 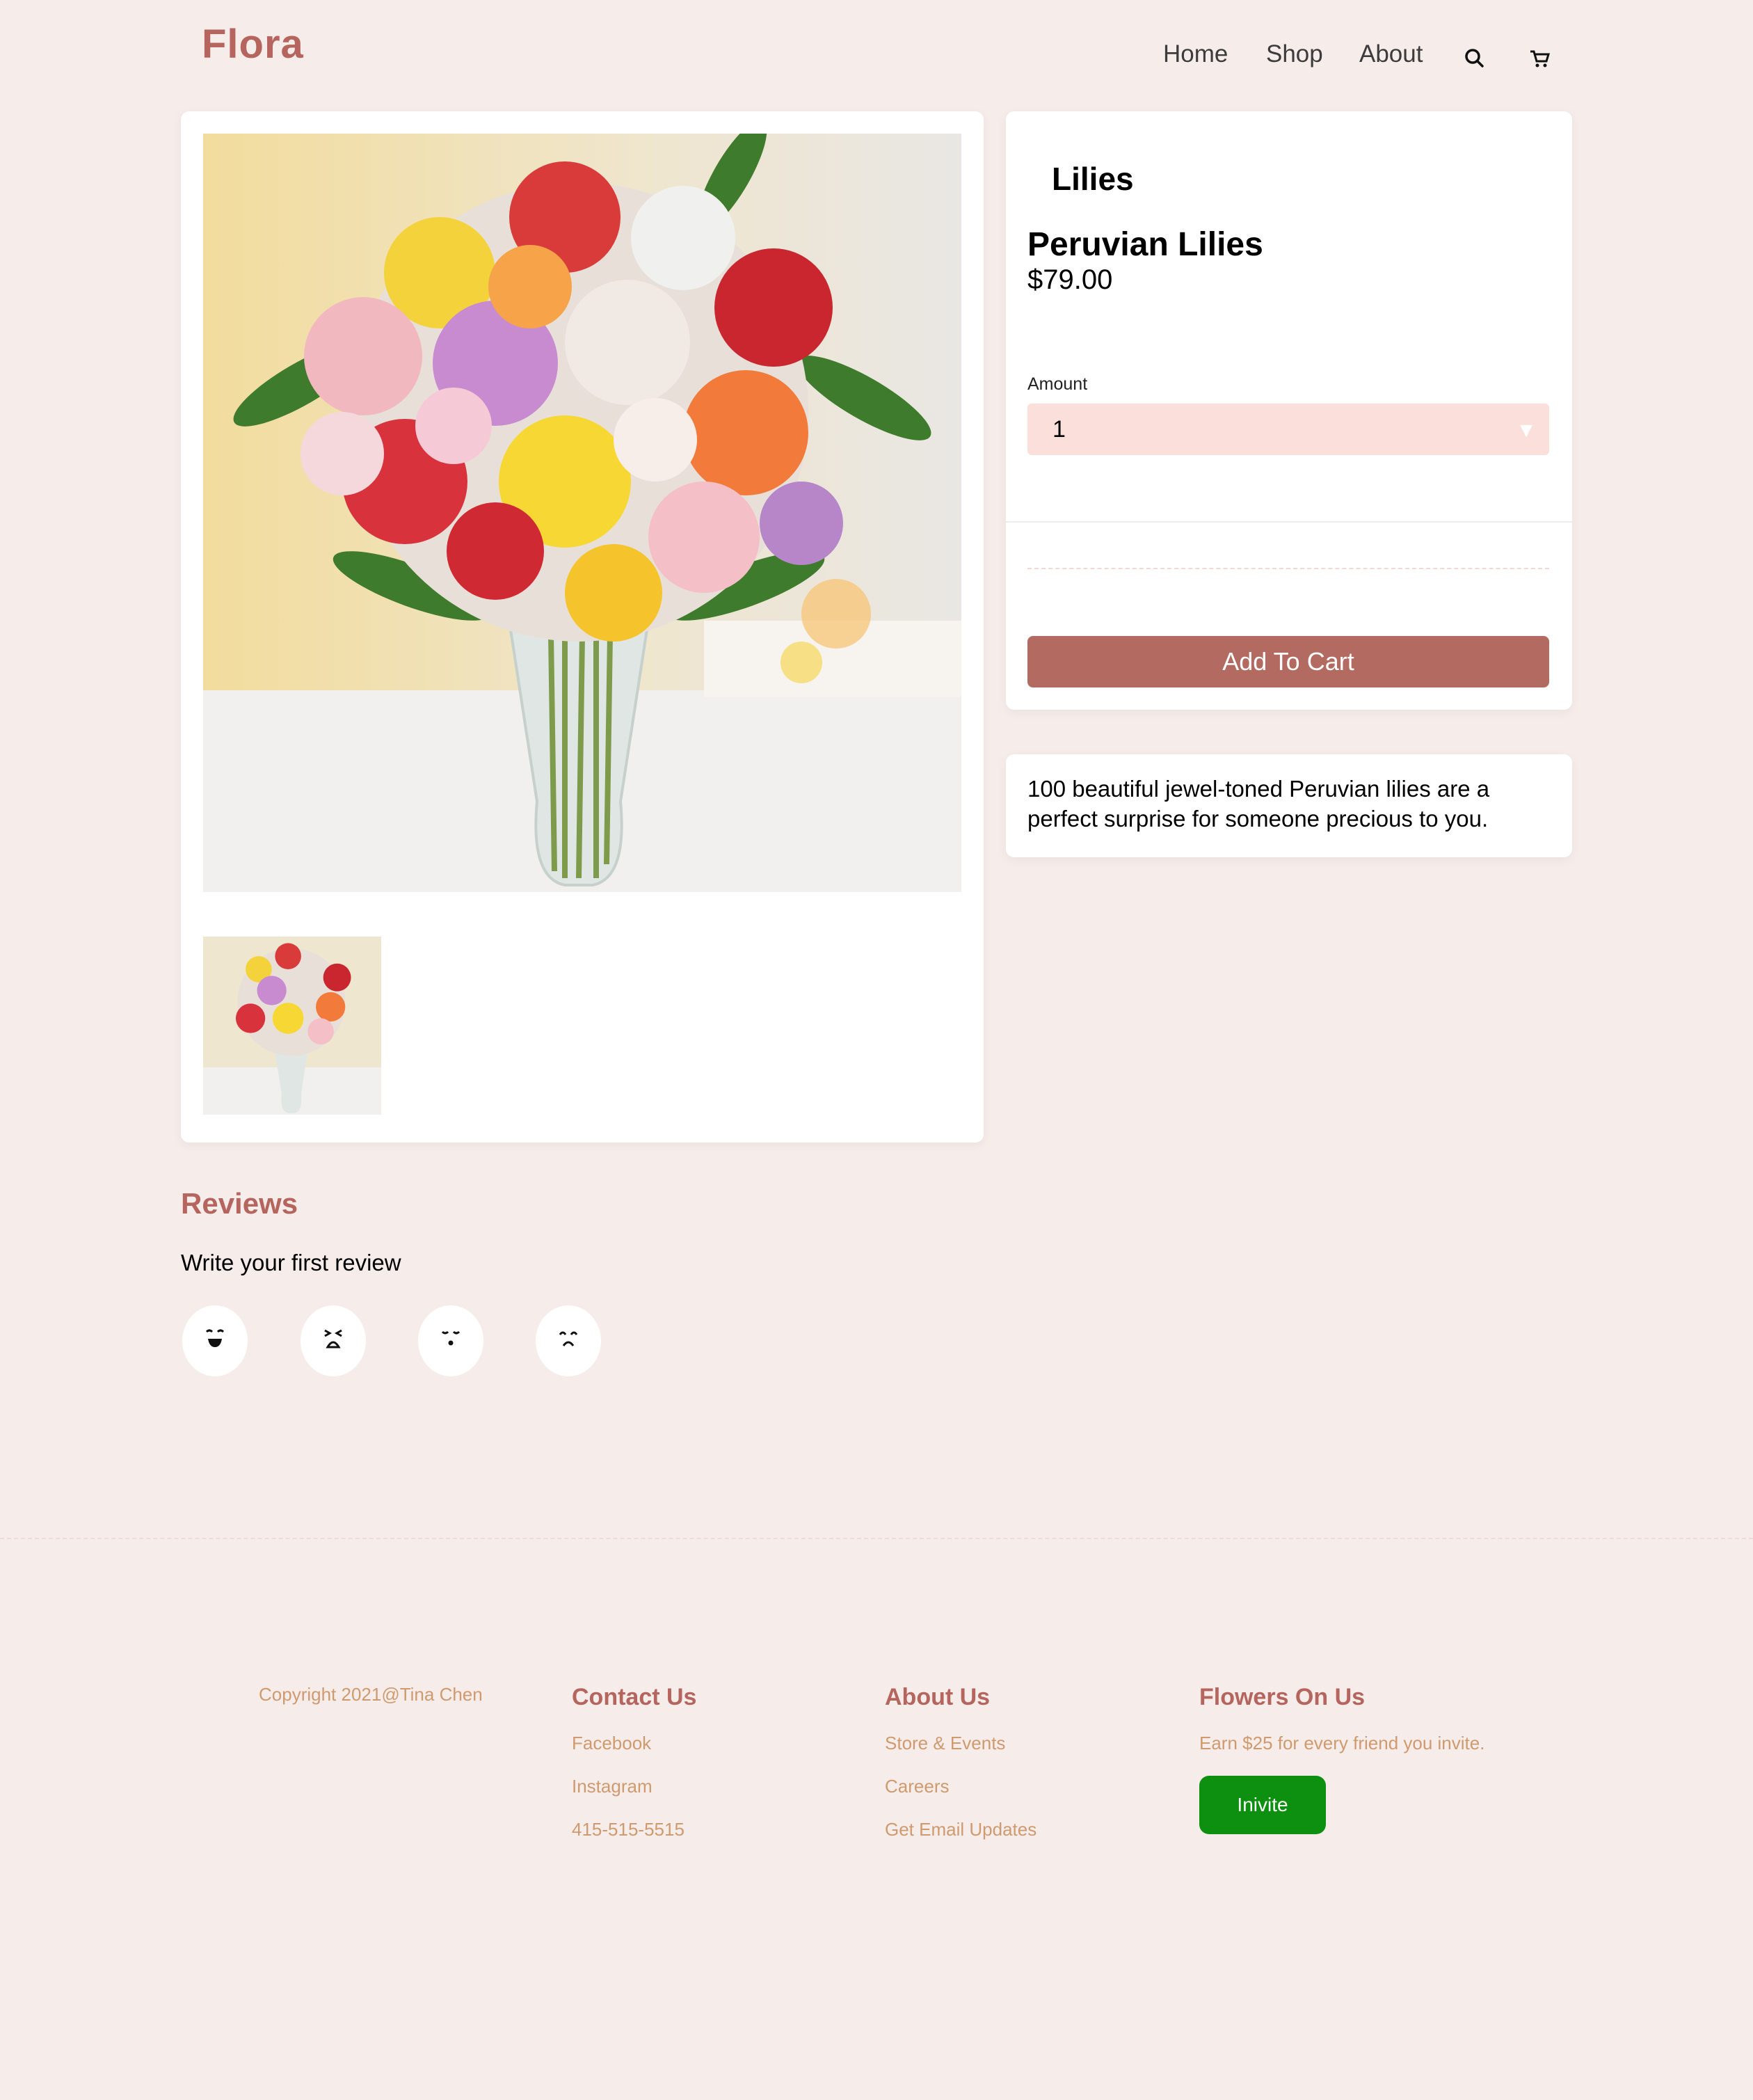 What do you see at coordinates (371, 1694) in the screenshot?
I see `copyright-text: Copyright 2021@Tina Chen` at bounding box center [371, 1694].